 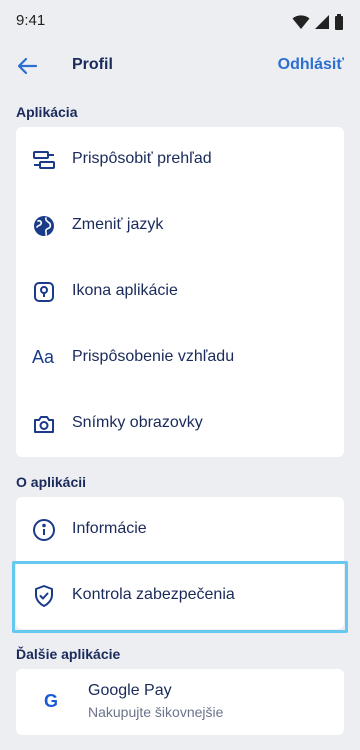 I want to click on arrow-left-icon, so click(x=28, y=66).